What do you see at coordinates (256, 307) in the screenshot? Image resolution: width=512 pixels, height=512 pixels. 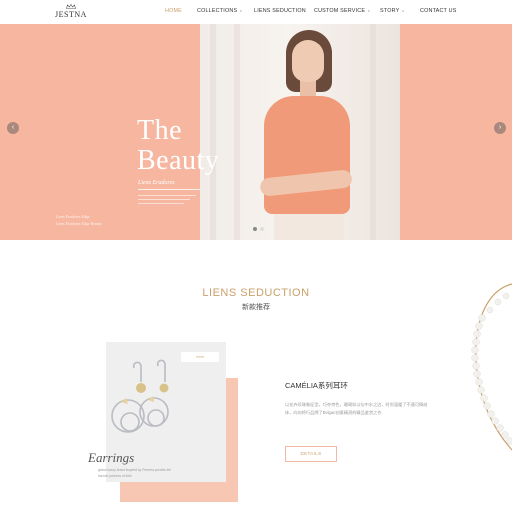 I see `section-subtitle: 新款推荐` at bounding box center [256, 307].